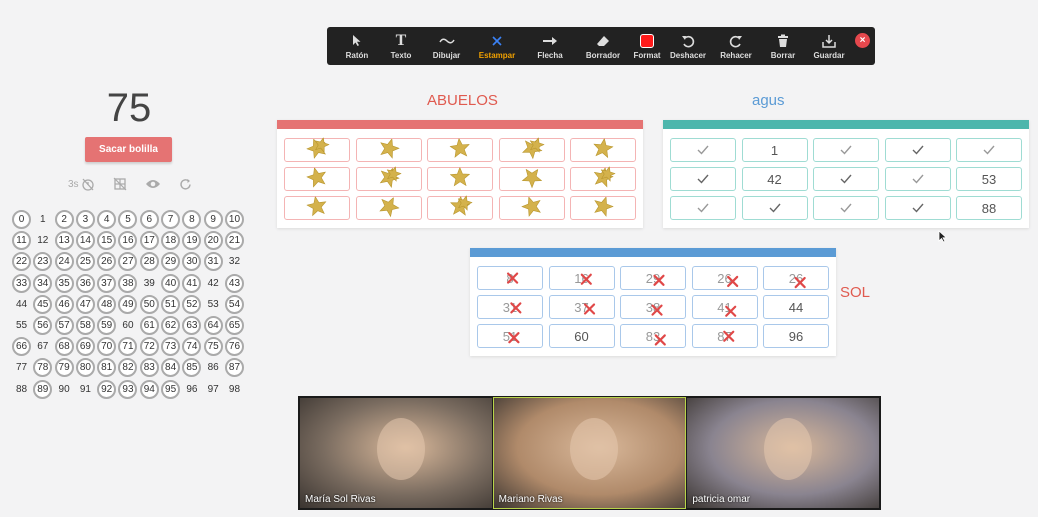 This screenshot has height=517, width=1038. What do you see at coordinates (829, 46) in the screenshot?
I see `tool-guardar-button: Guardar` at bounding box center [829, 46].